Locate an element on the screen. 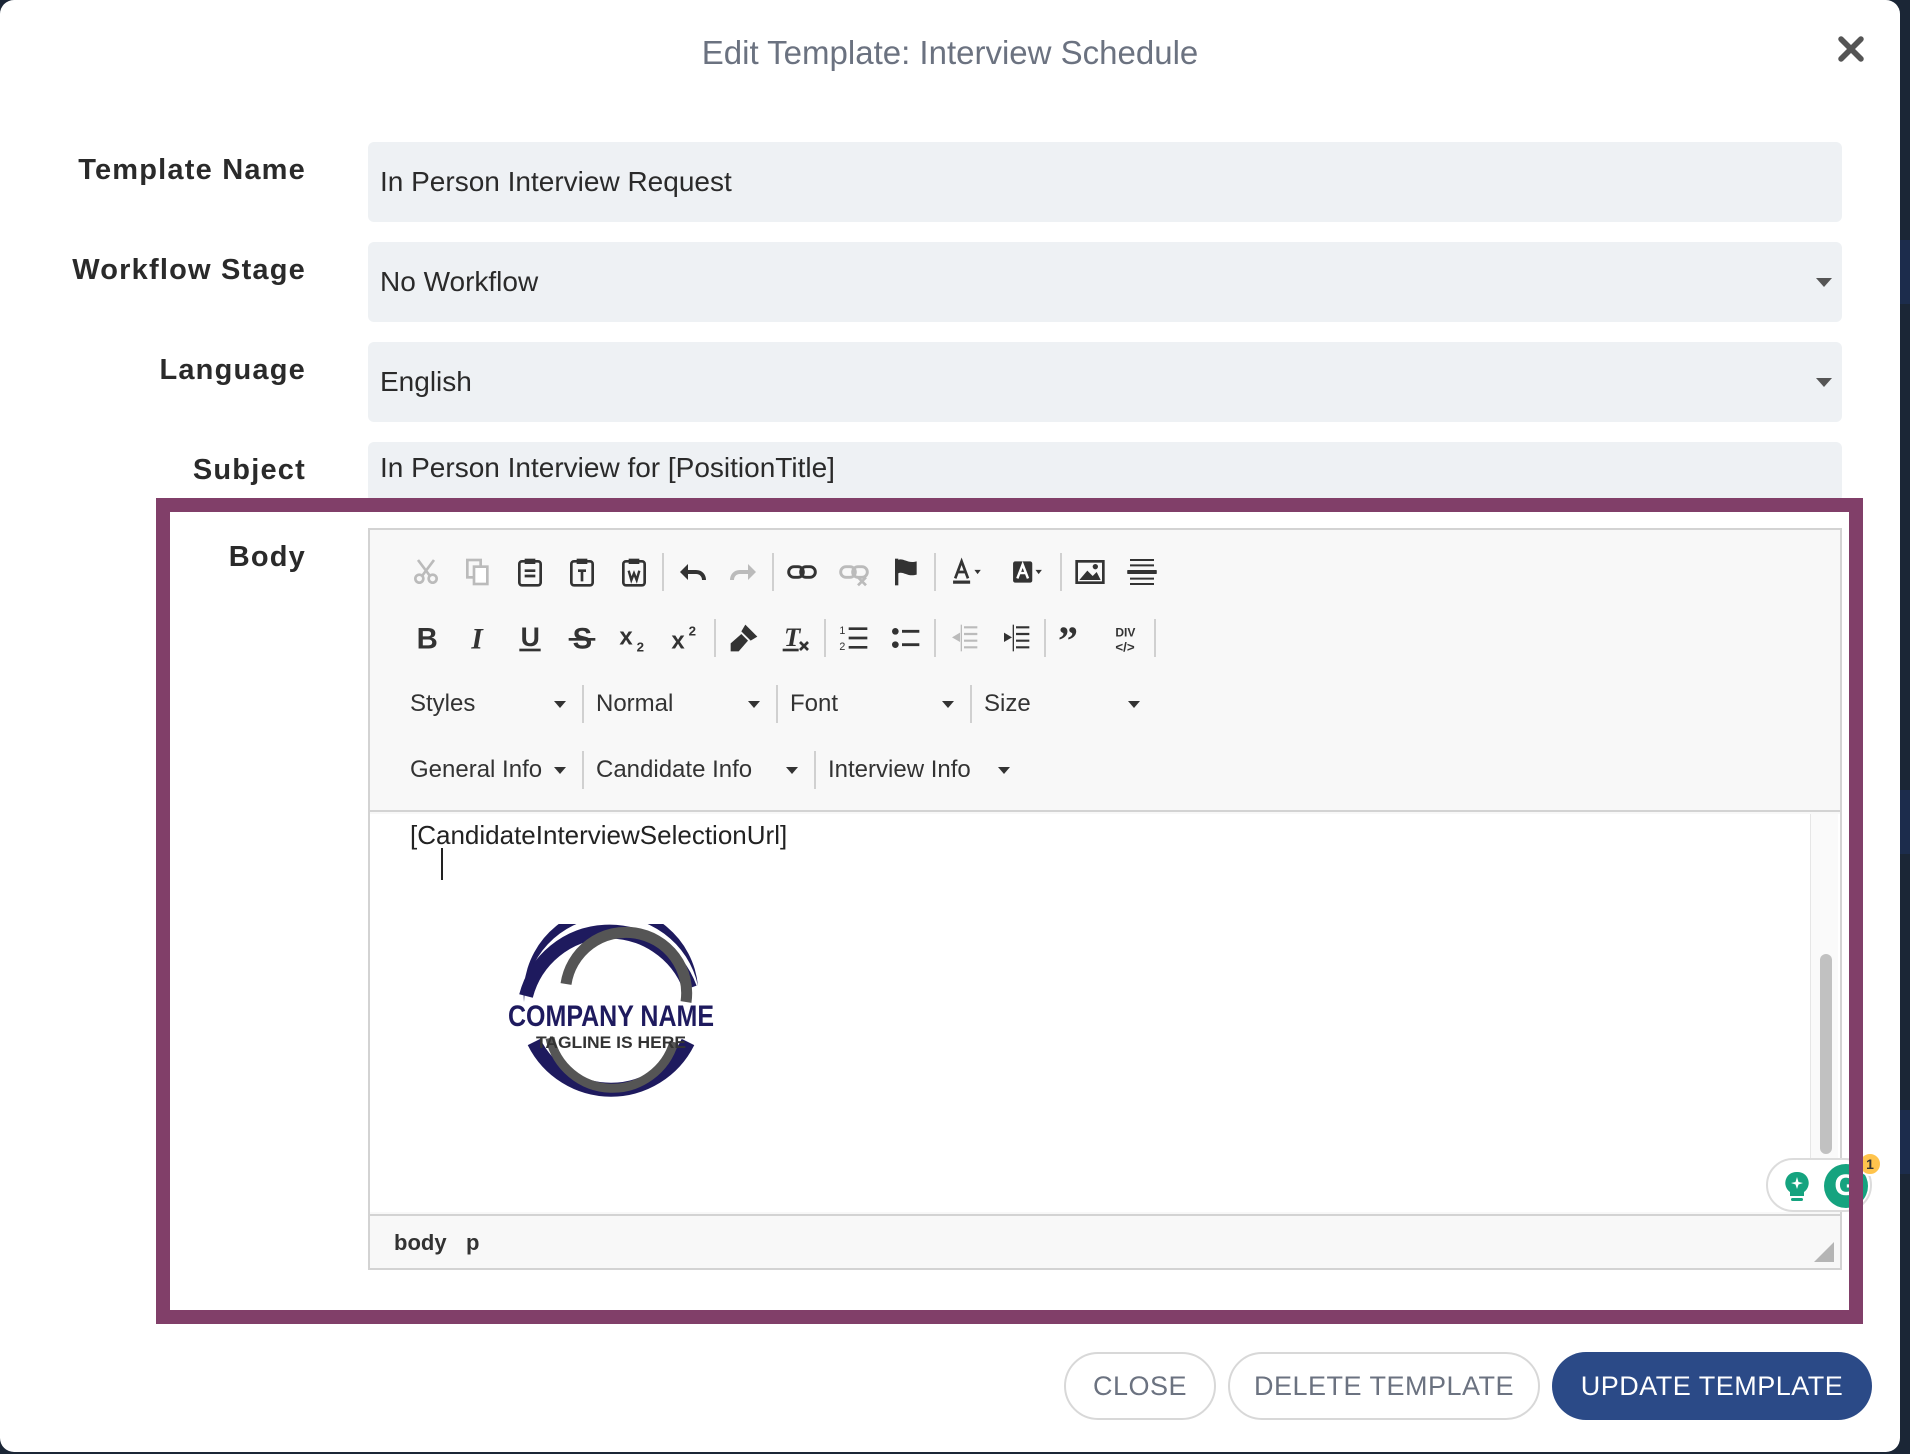  text-cursor is located at coordinates (442, 864).